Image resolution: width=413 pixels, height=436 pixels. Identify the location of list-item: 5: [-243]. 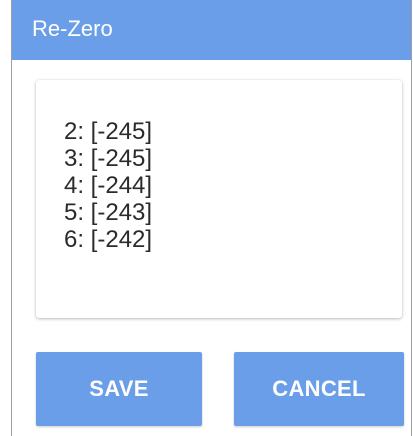
(108, 212).